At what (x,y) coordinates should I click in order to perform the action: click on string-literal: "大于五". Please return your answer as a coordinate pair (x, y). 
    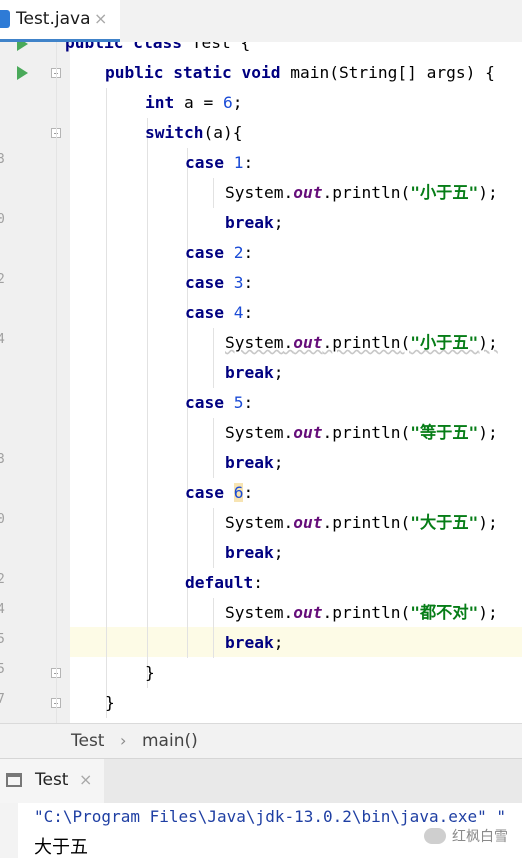
    Looking at the image, I should click on (444, 522).